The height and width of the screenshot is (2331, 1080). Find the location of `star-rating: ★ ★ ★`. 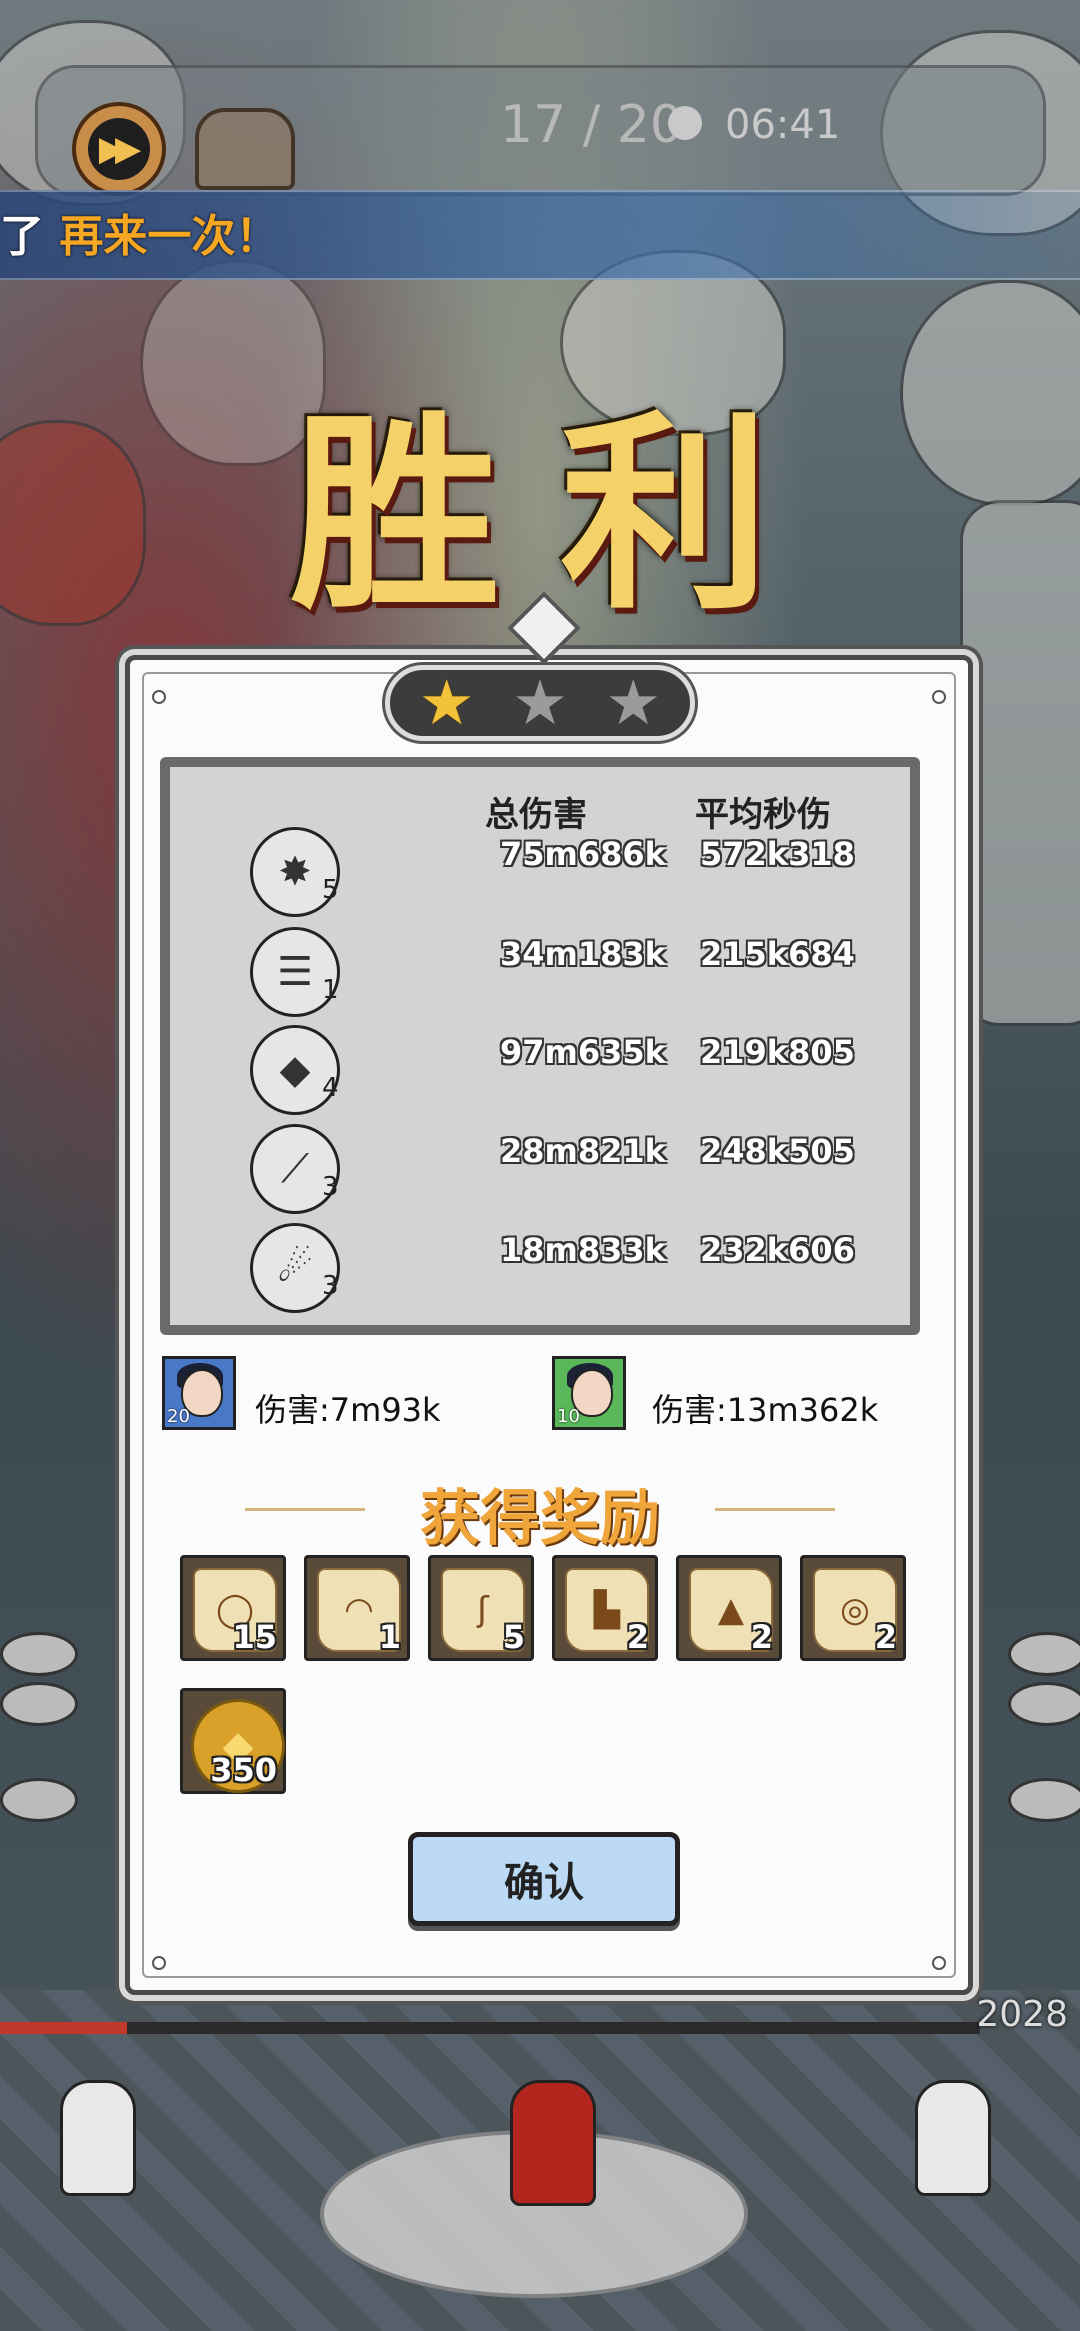

star-rating: ★ ★ ★ is located at coordinates (540, 703).